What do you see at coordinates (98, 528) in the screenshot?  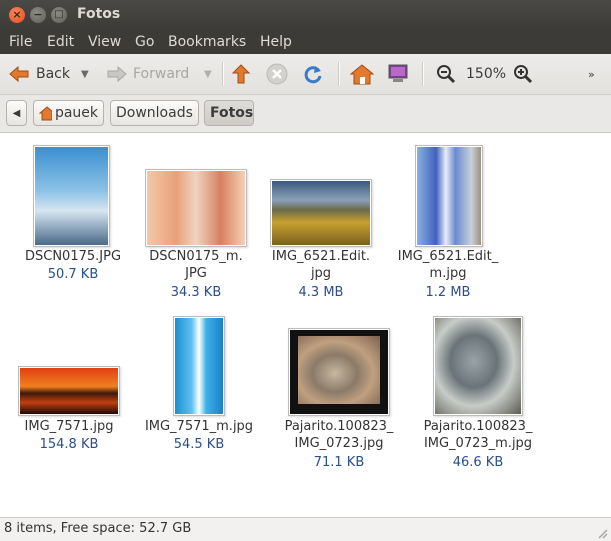 I see `status-text: 8 items, Free space: 52.7 GB` at bounding box center [98, 528].